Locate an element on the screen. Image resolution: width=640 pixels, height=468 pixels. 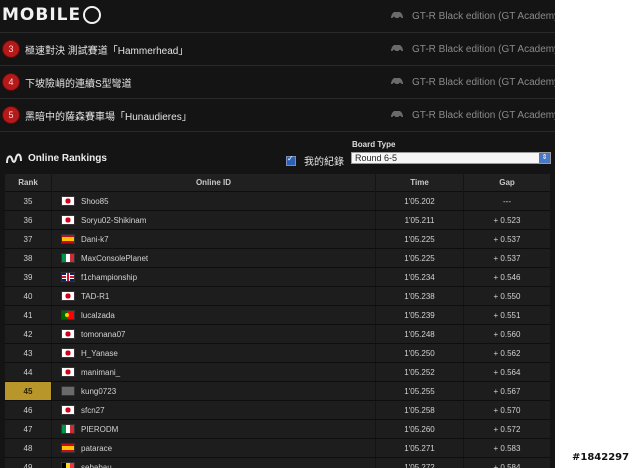
time-cell: 1'05.238 is located at coordinates (419, 296).